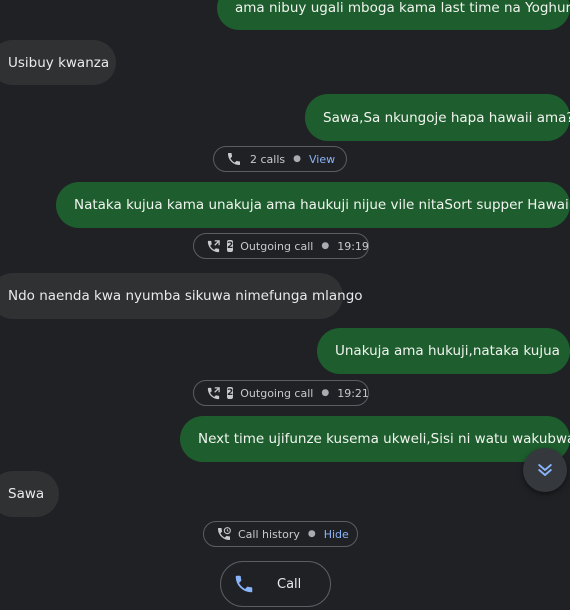 This screenshot has width=570, height=610. Describe the element at coordinates (447, 351) in the screenshot. I see `message-text: Unakuja ama hukuji,nataka kujua` at that location.